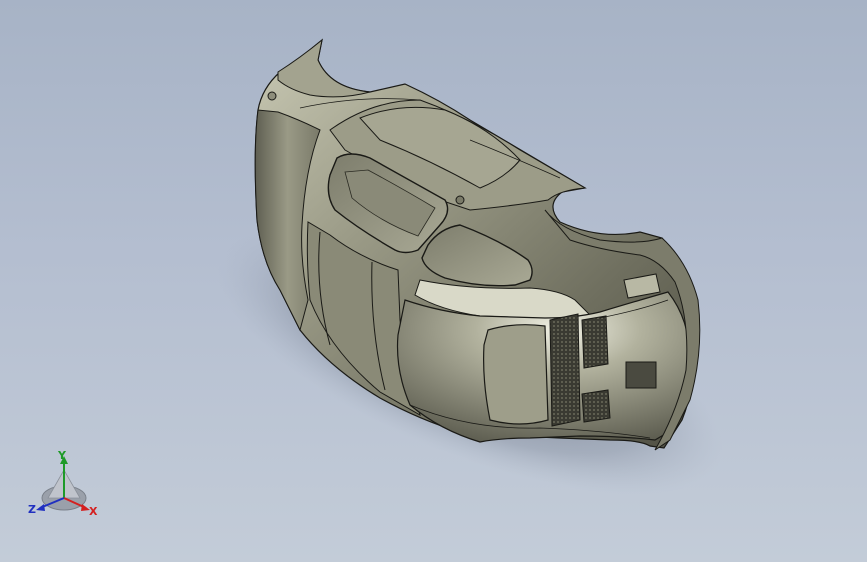 The image size is (867, 562). Describe the element at coordinates (62, 455) in the screenshot. I see `y-axis-label: Y` at that location.